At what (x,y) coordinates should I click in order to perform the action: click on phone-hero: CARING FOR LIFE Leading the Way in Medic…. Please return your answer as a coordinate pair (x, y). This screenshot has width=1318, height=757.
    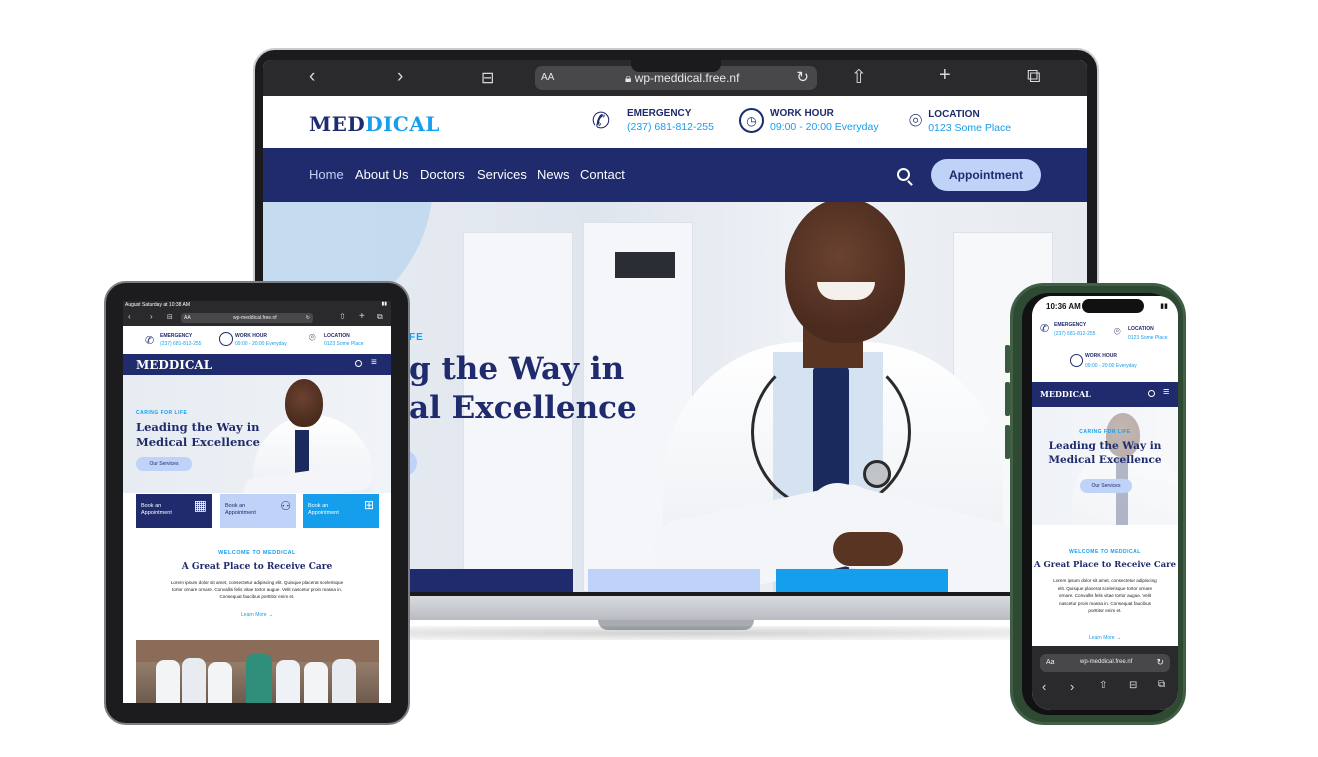
    Looking at the image, I should click on (1105, 466).